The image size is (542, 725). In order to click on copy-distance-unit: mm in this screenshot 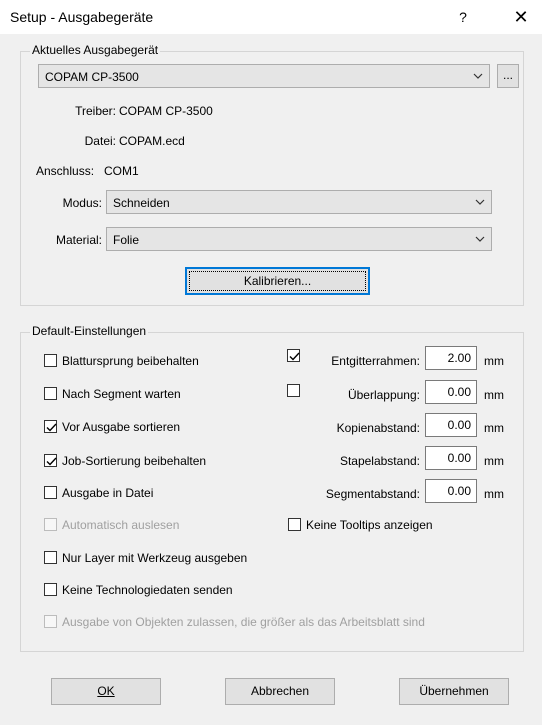, I will do `click(494, 428)`.